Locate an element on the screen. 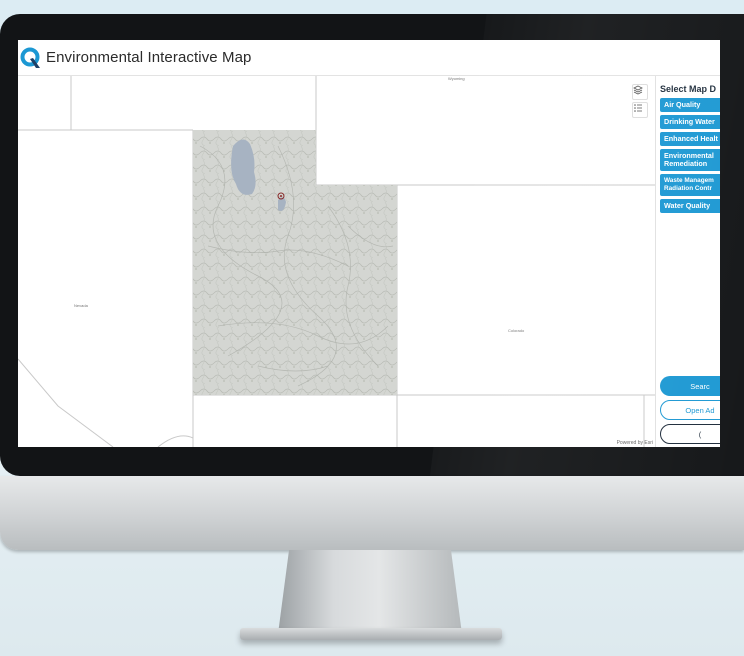 The height and width of the screenshot is (656, 744). layers-icon is located at coordinates (638, 90).